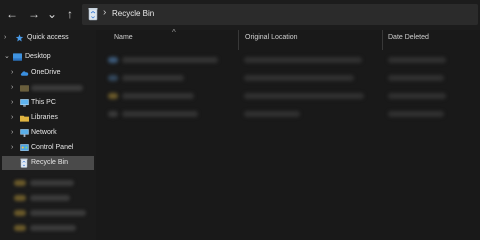 The width and height of the screenshot is (480, 240). I want to click on up-button: ↑, so click(70, 14).